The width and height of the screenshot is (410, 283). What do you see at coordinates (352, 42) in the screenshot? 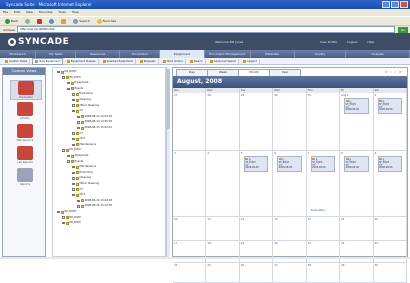
I see `header-link: Logout` at bounding box center [352, 42].